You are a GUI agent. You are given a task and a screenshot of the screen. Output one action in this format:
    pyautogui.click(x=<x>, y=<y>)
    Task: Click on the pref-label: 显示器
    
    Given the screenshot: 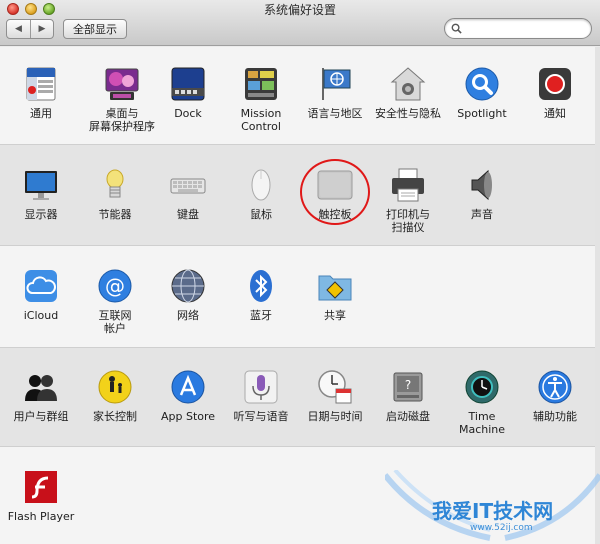 What is the action you would take?
    pyautogui.click(x=41, y=214)
    